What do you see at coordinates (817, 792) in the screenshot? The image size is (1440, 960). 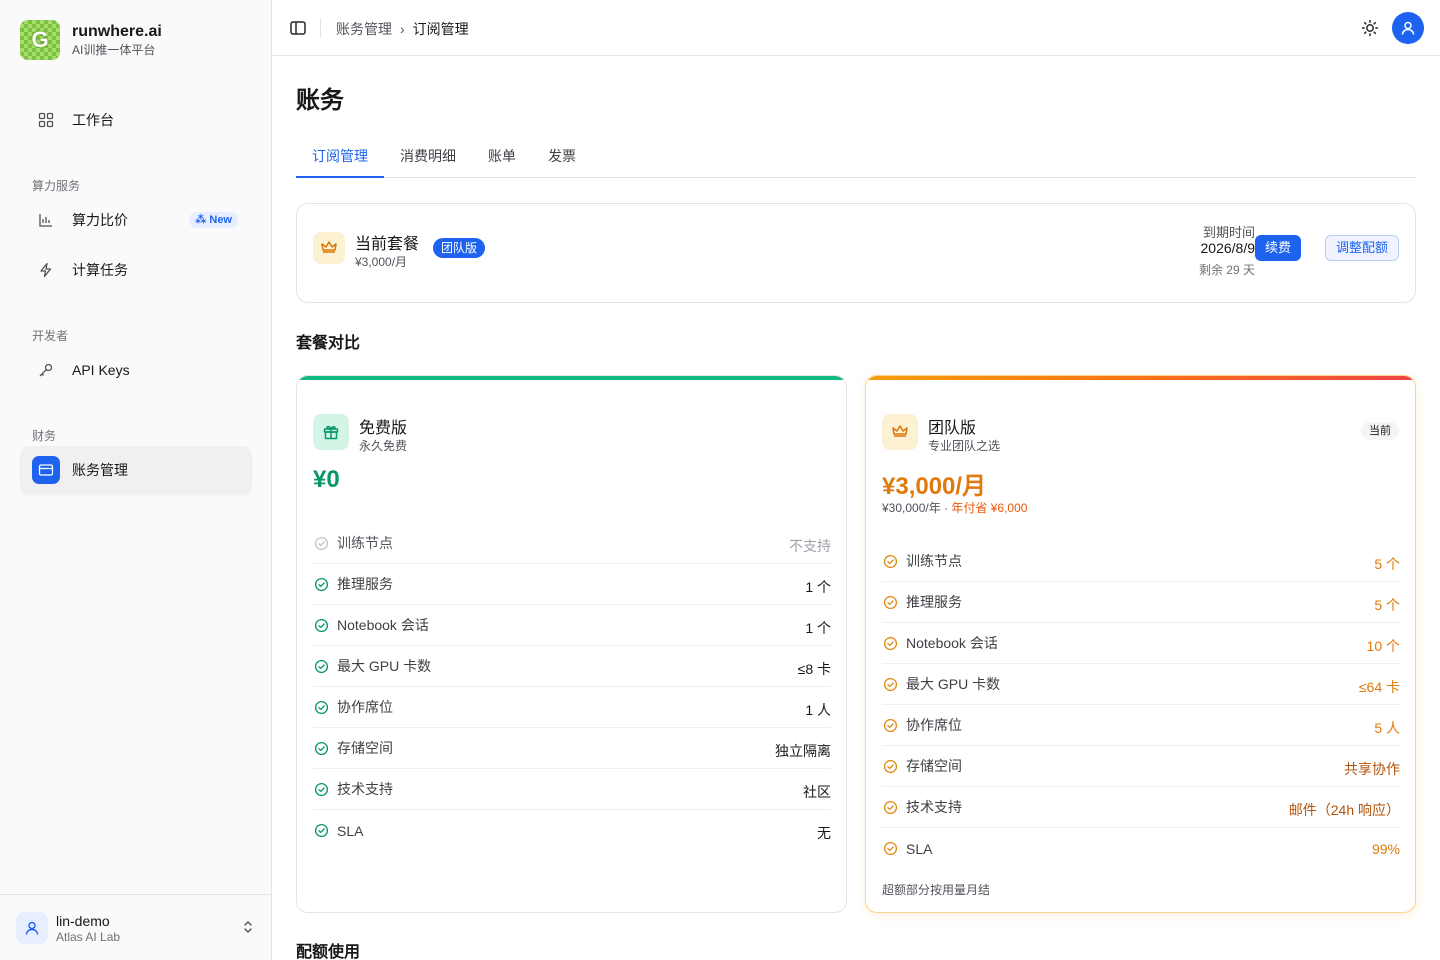 I see `feature-value: 社区` at bounding box center [817, 792].